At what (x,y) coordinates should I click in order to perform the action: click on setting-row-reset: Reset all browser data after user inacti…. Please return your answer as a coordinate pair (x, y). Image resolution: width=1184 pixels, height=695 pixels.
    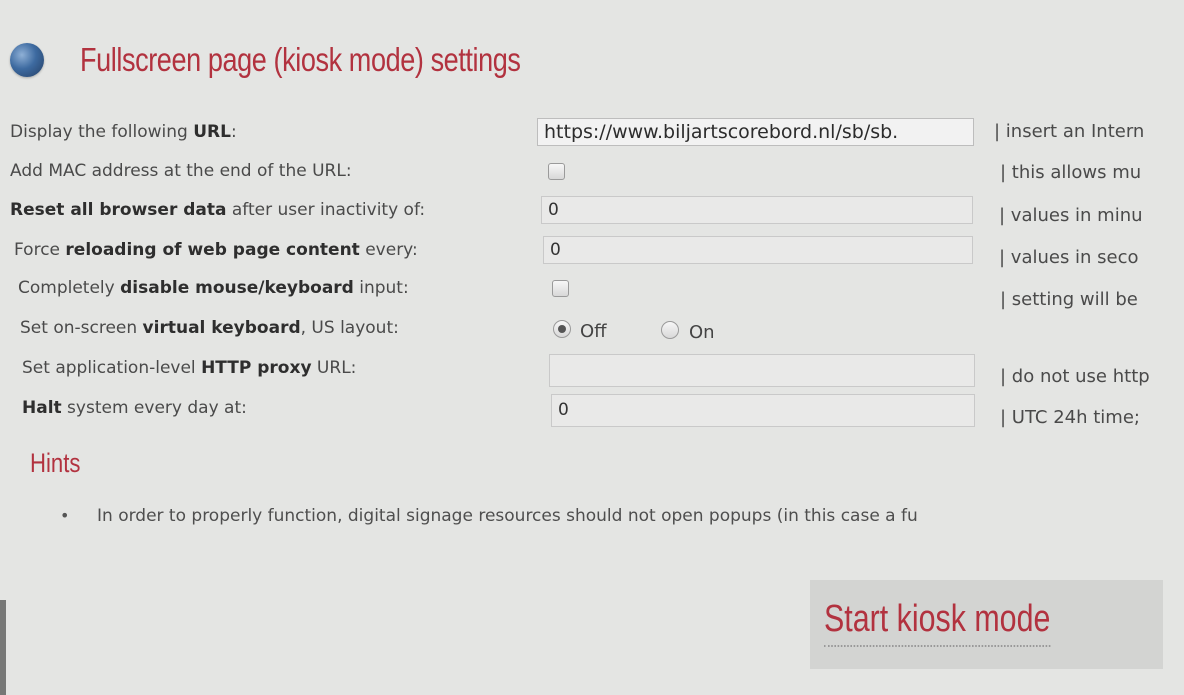
    Looking at the image, I should click on (592, 211).